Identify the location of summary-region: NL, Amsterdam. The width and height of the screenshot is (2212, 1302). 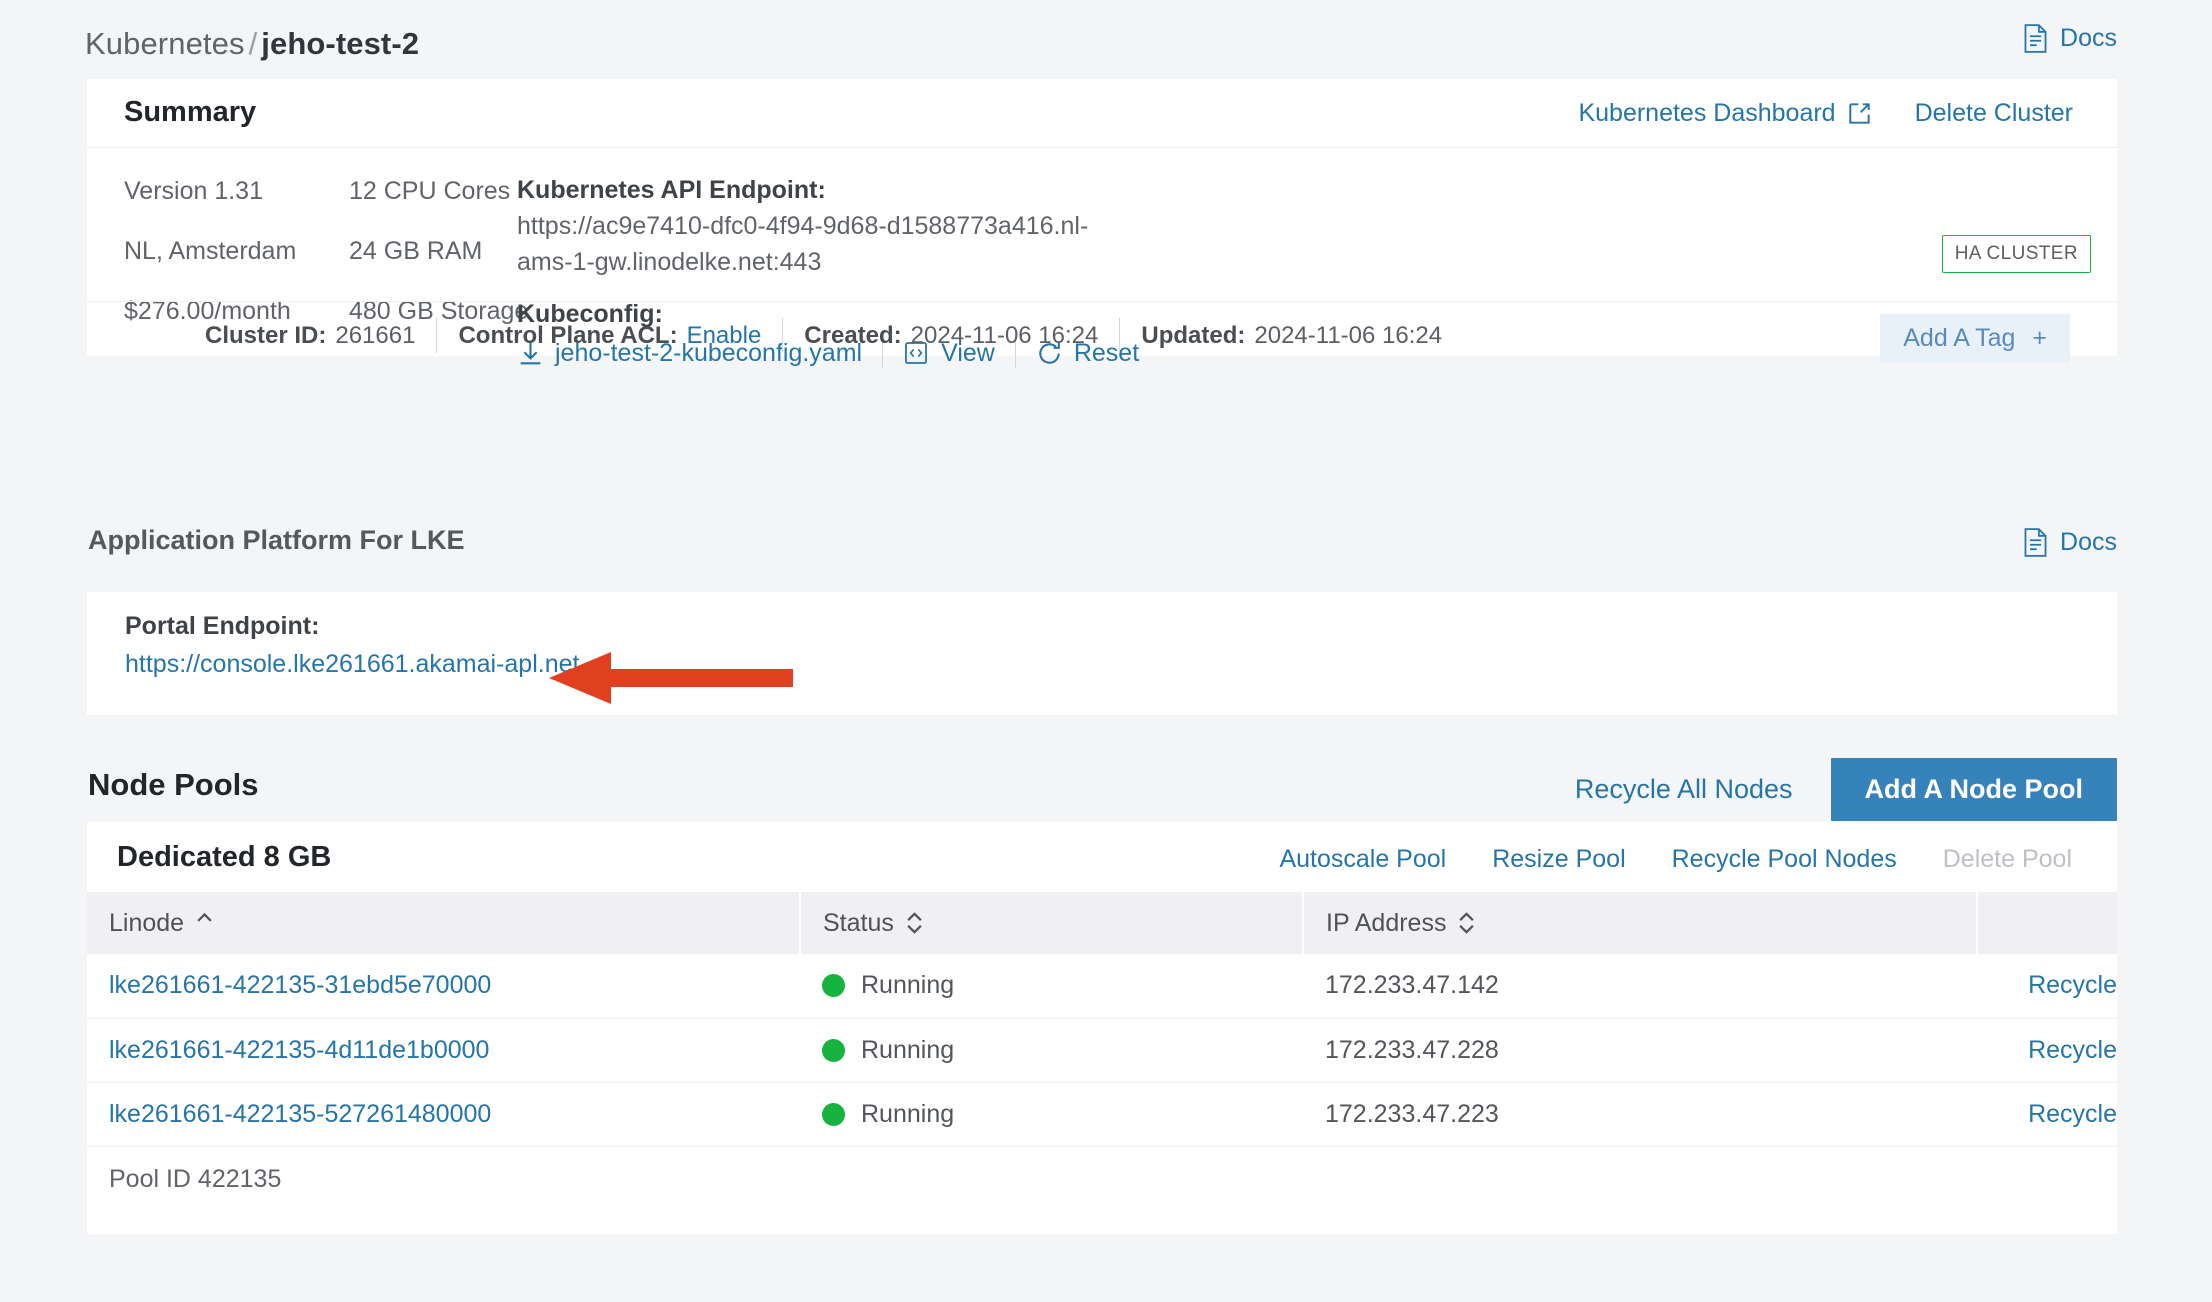
(210, 251).